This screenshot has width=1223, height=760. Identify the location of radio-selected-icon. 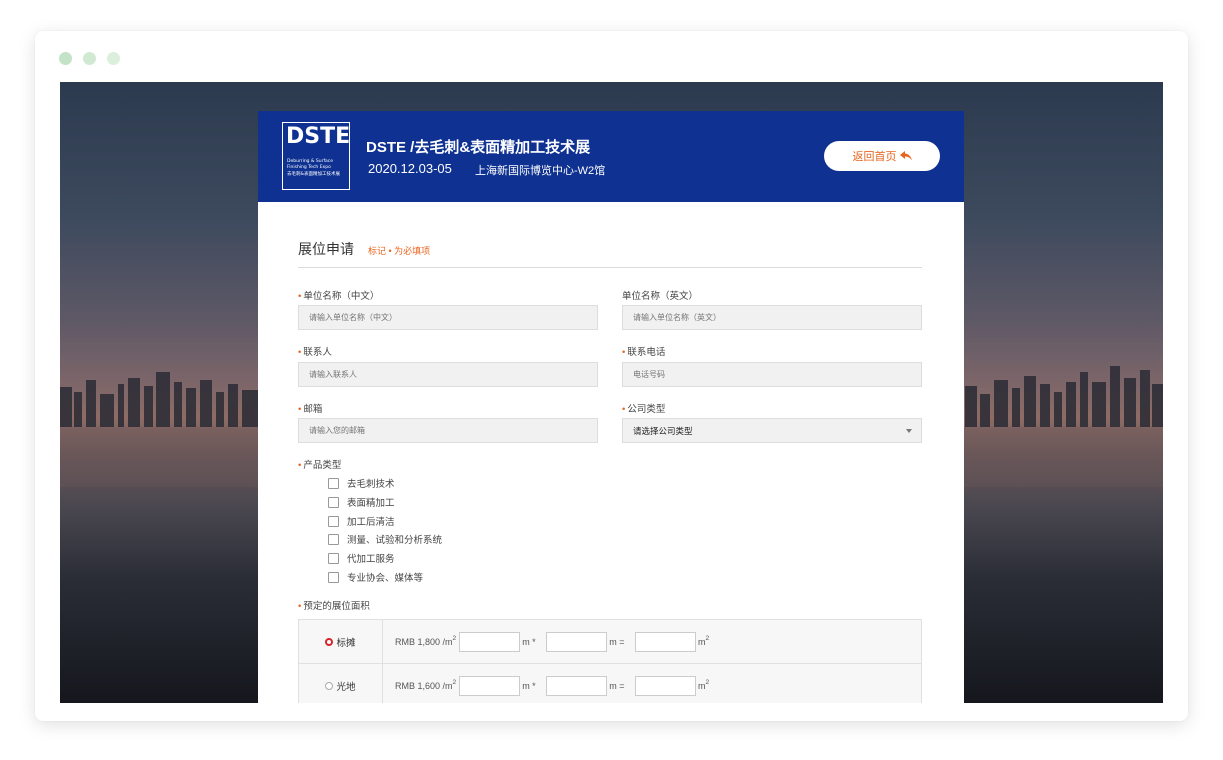
(329, 641).